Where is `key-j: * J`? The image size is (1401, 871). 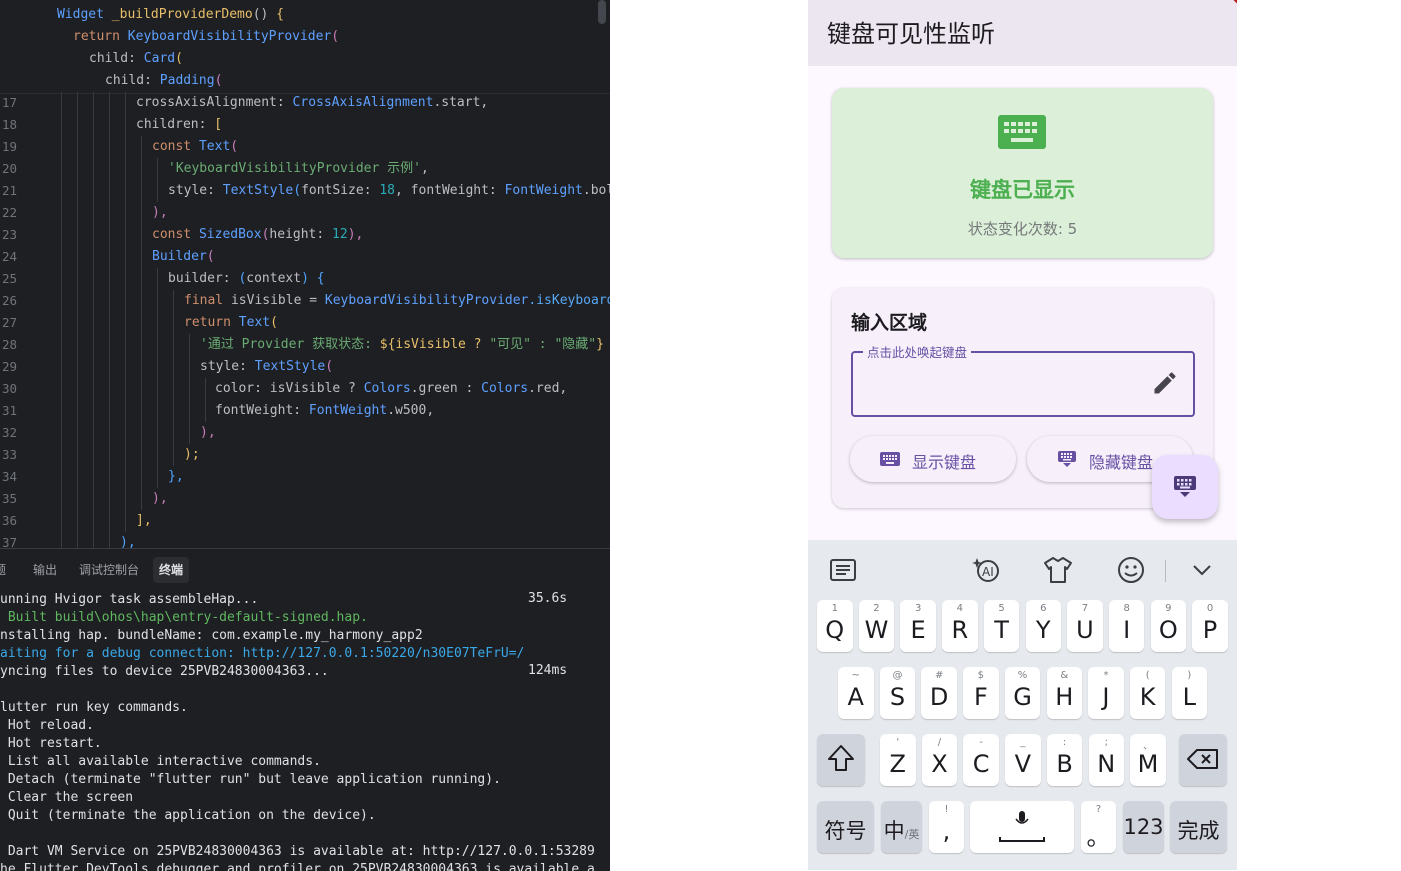
key-j: * J is located at coordinates (1106, 693).